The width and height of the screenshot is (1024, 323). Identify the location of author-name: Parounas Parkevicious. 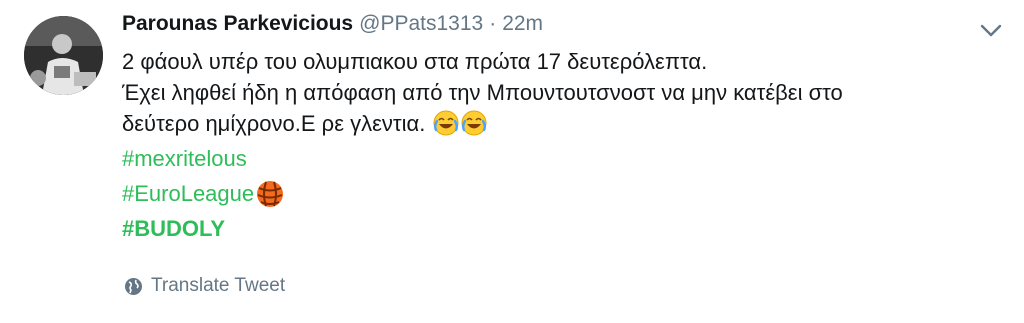
(237, 24).